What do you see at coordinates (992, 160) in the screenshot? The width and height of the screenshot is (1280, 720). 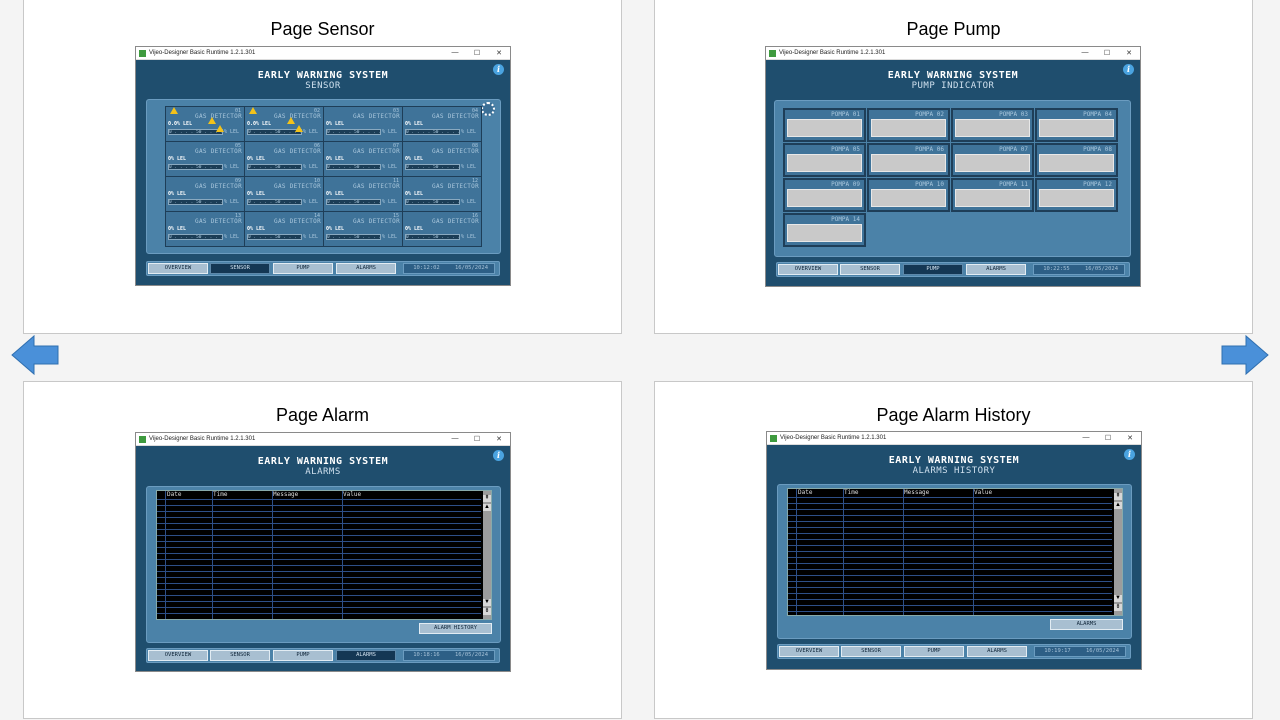 I see `pump-cell: POMPA 07` at bounding box center [992, 160].